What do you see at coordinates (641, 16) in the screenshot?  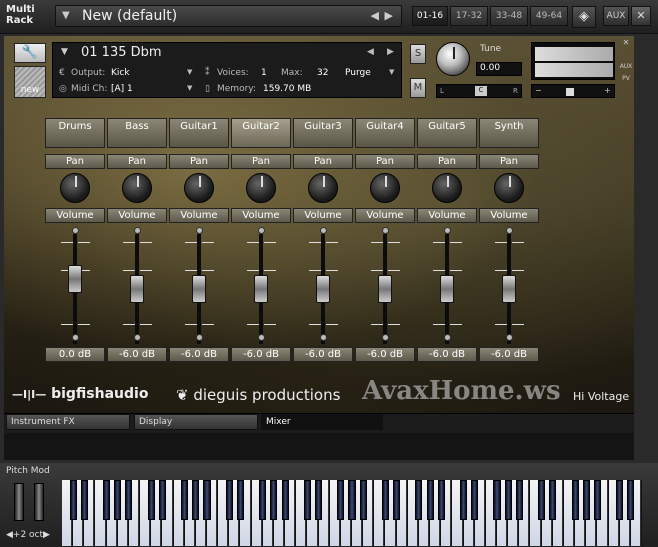 I see `close-icon: ✕` at bounding box center [641, 16].